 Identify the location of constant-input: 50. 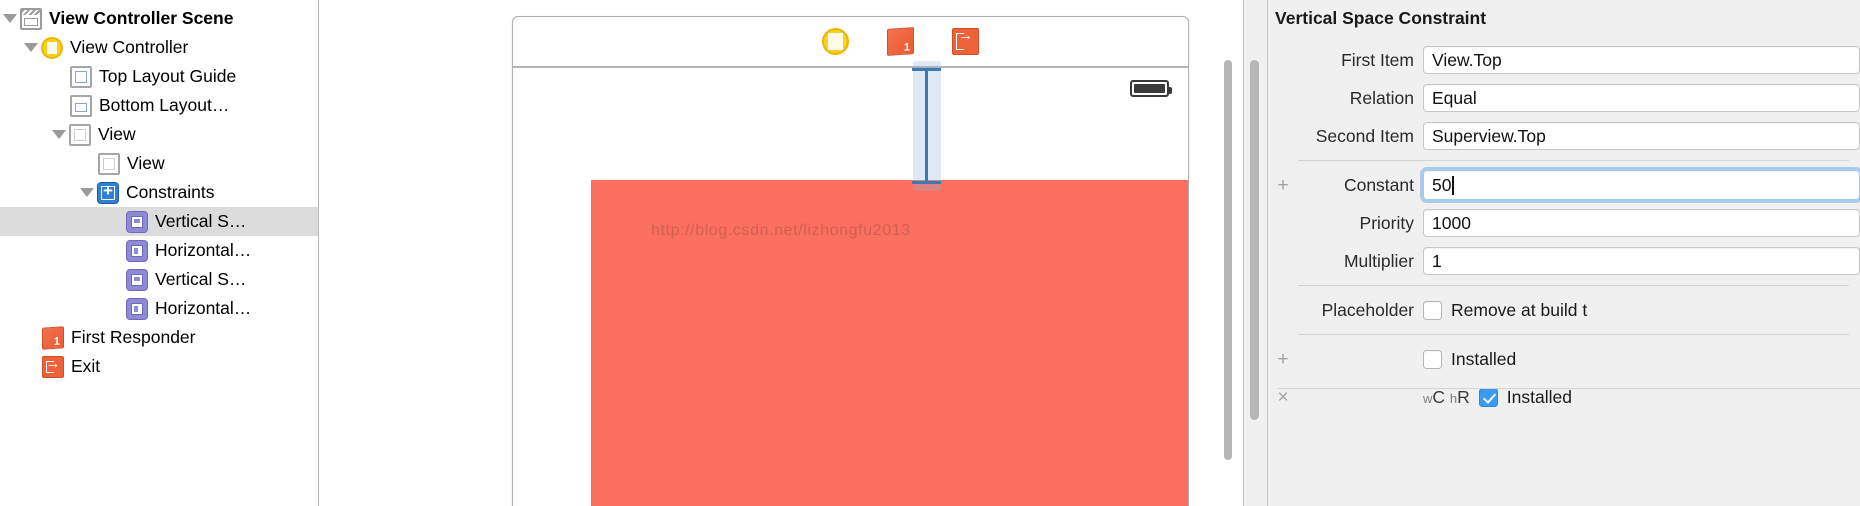
(1640, 185).